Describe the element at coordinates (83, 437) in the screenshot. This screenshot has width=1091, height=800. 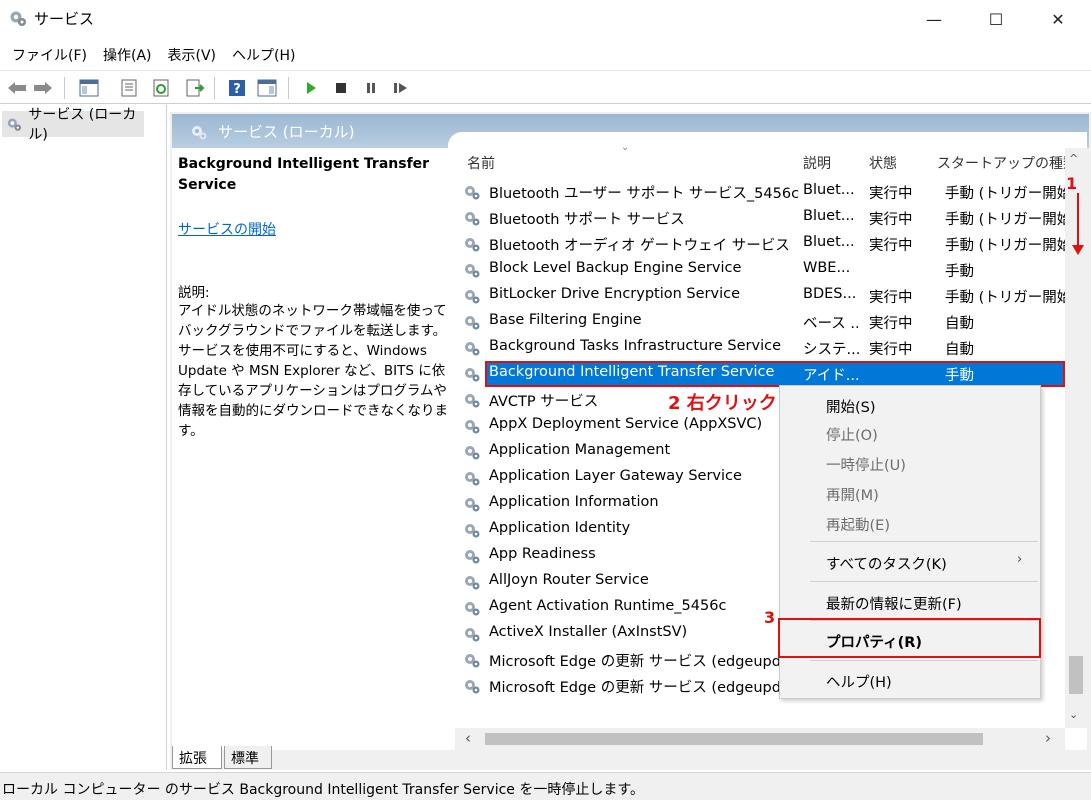
I see `console-tree: サービス (ローカル)` at that location.